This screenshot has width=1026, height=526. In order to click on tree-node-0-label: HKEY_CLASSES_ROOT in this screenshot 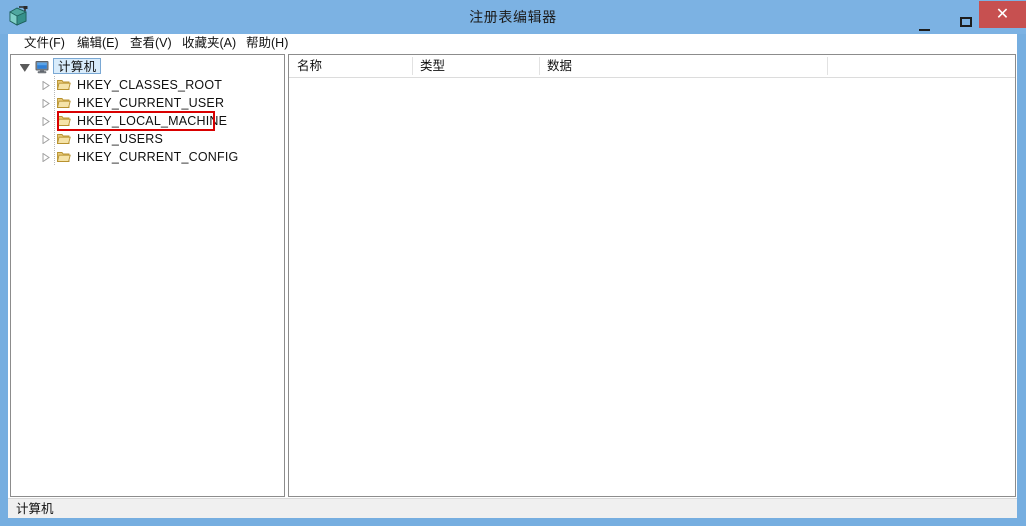, I will do `click(150, 85)`.